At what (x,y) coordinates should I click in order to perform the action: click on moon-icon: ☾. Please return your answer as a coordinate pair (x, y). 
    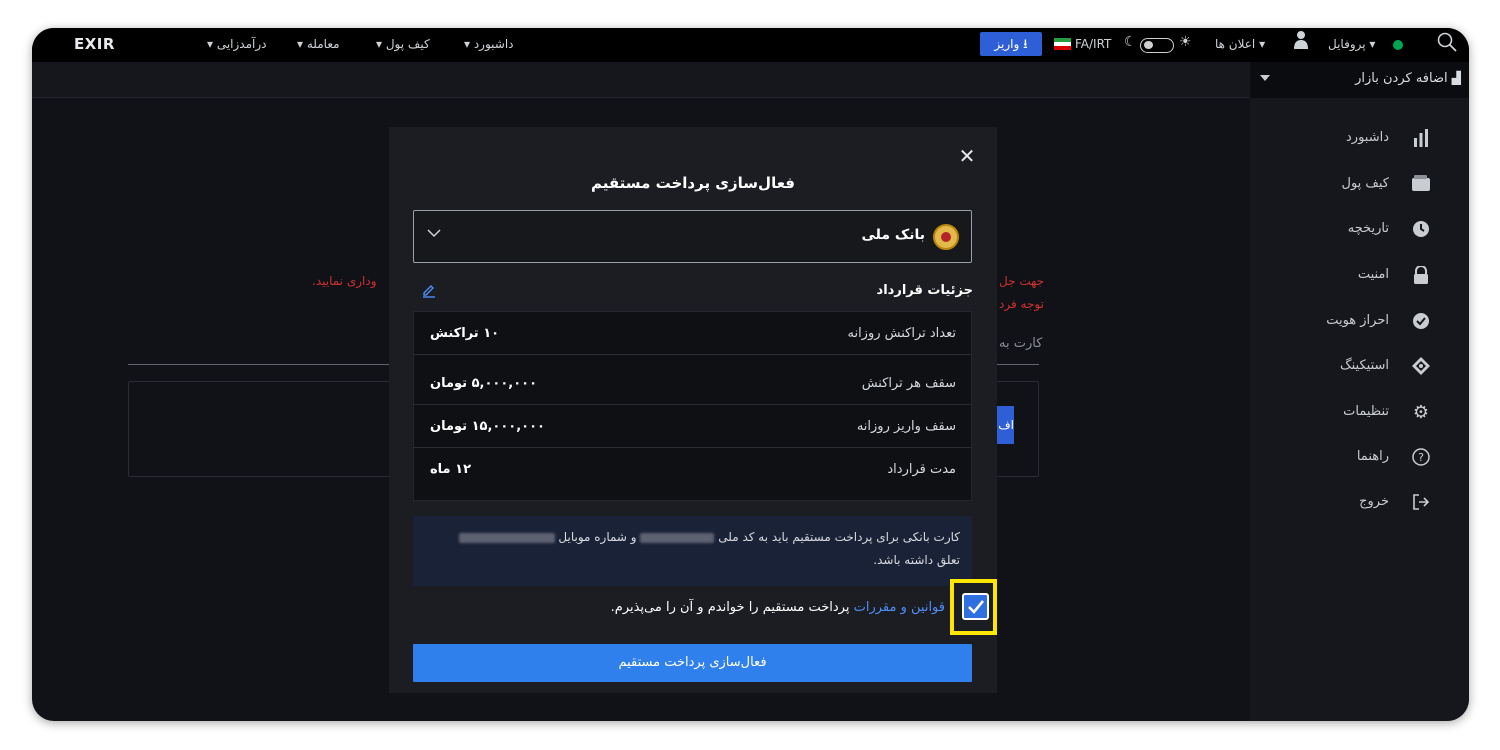
    Looking at the image, I should click on (1130, 42).